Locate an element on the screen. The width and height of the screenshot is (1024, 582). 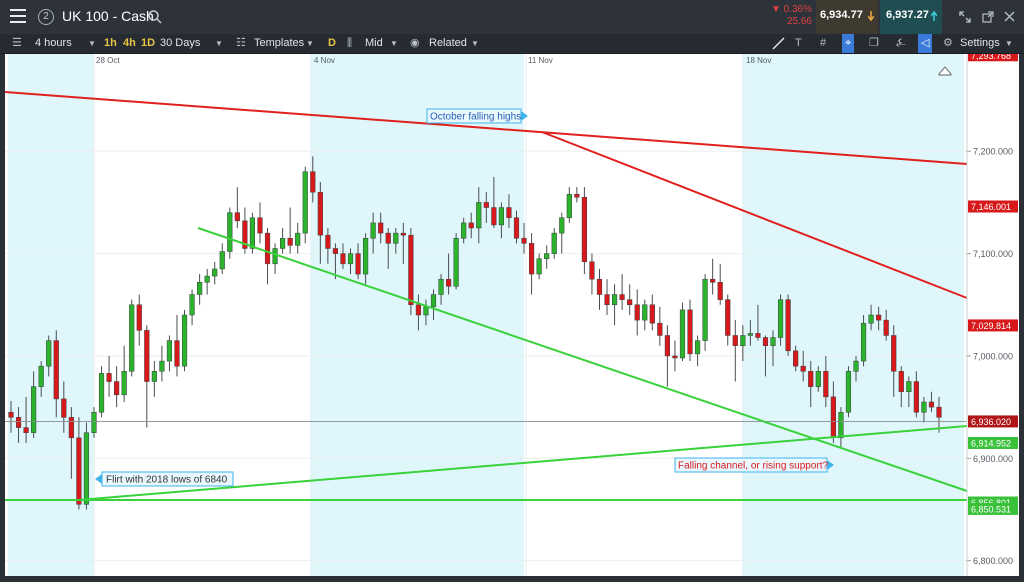
search-icon is located at coordinates (155, 17).